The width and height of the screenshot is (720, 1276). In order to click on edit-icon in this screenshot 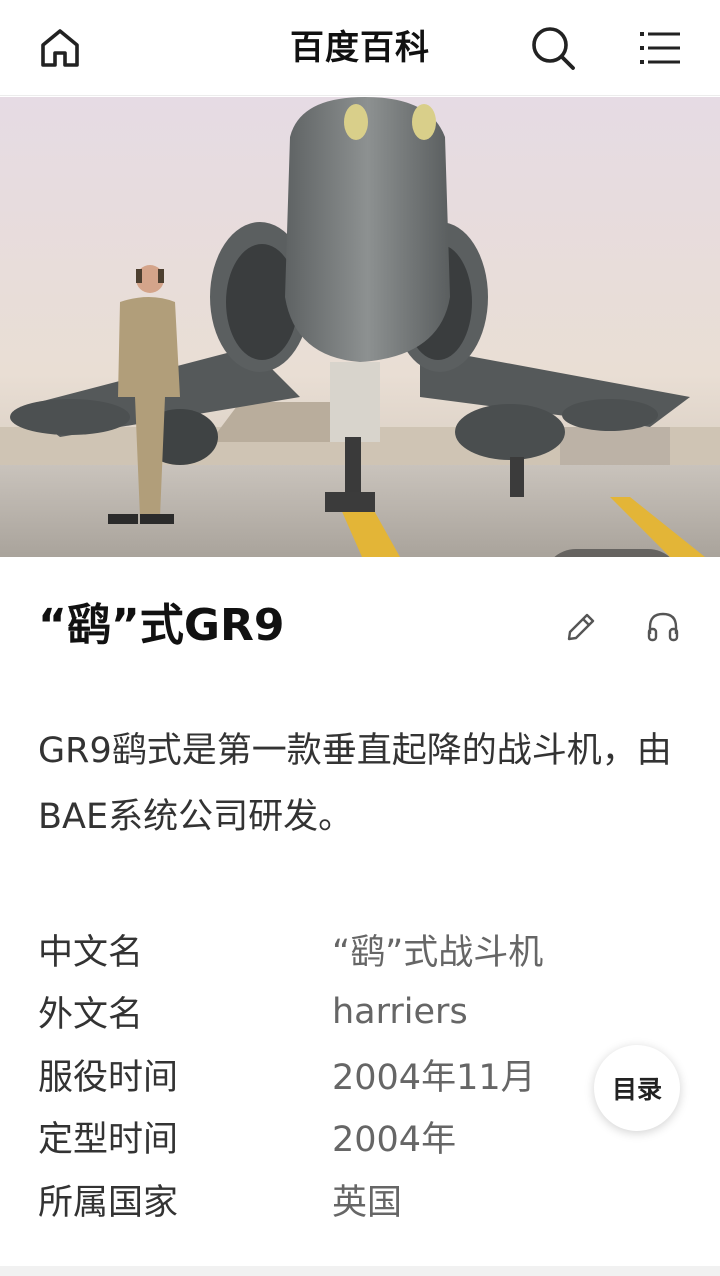, I will do `click(581, 627)`.